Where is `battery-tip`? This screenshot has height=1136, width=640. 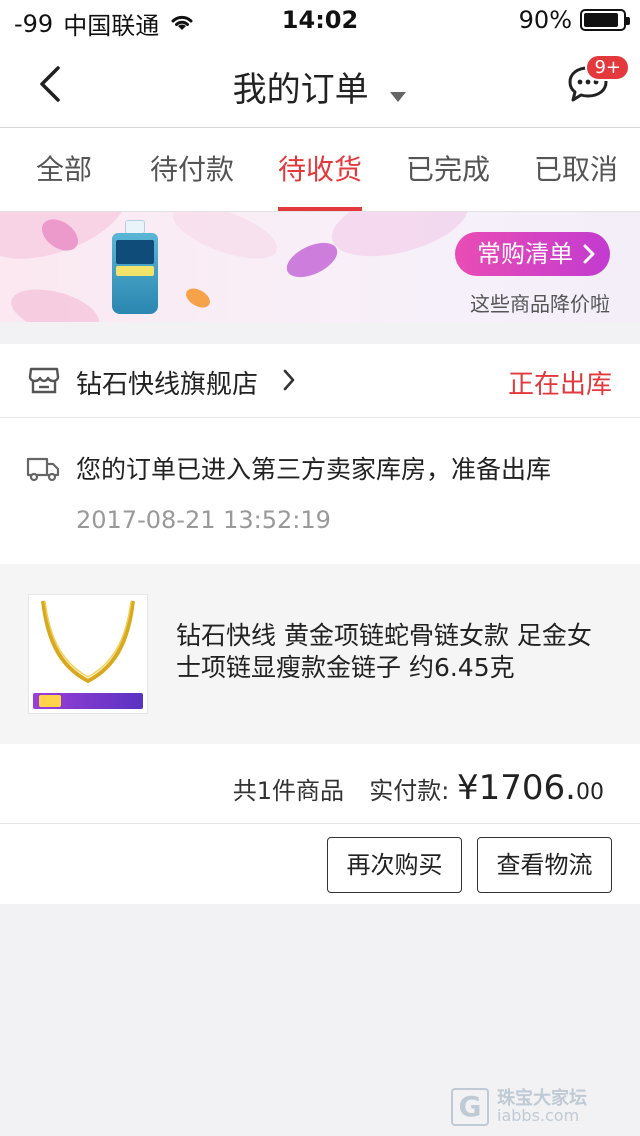
battery-tip is located at coordinates (628, 21).